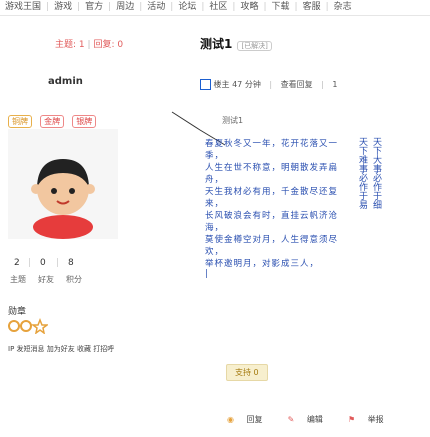  Describe the element at coordinates (291, 419) in the screenshot. I see `edit-icon: ✎` at that location.